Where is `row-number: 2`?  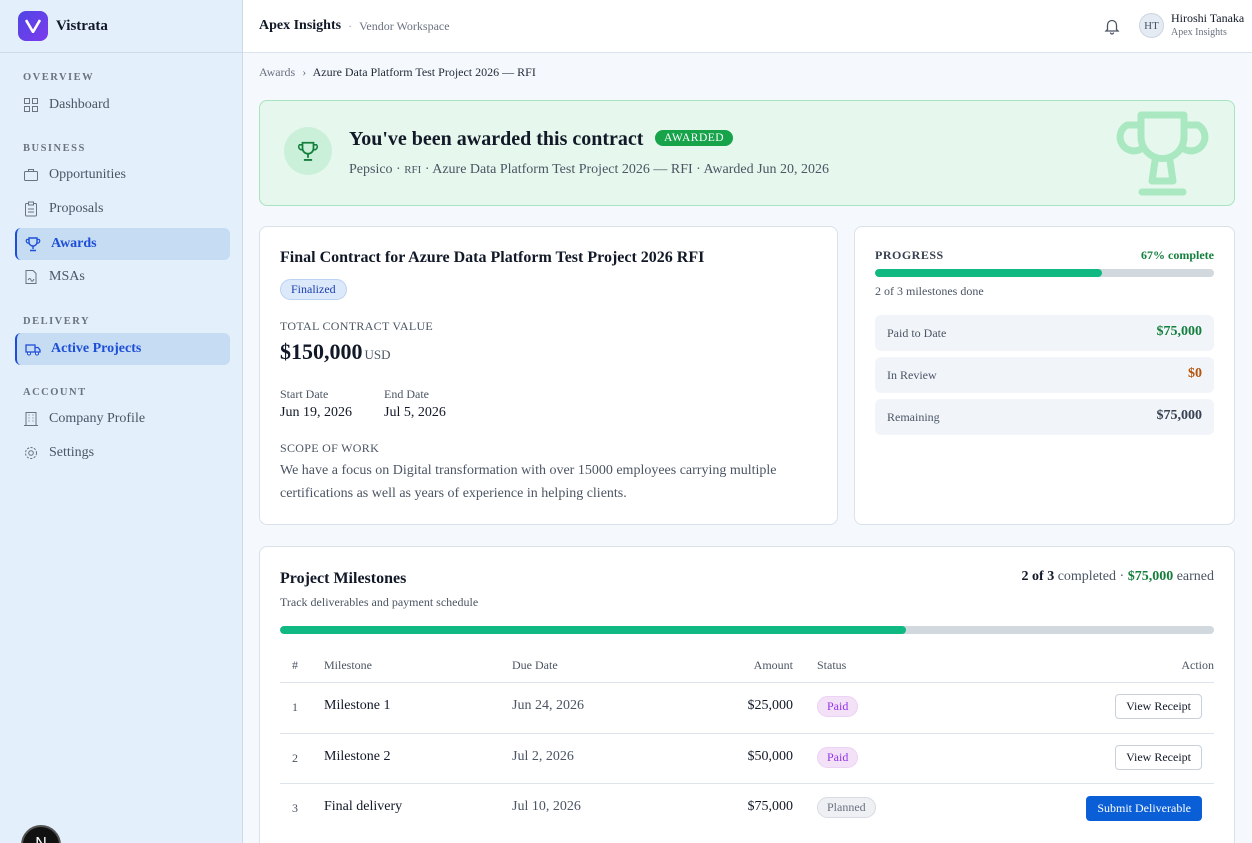 row-number: 2 is located at coordinates (295, 758).